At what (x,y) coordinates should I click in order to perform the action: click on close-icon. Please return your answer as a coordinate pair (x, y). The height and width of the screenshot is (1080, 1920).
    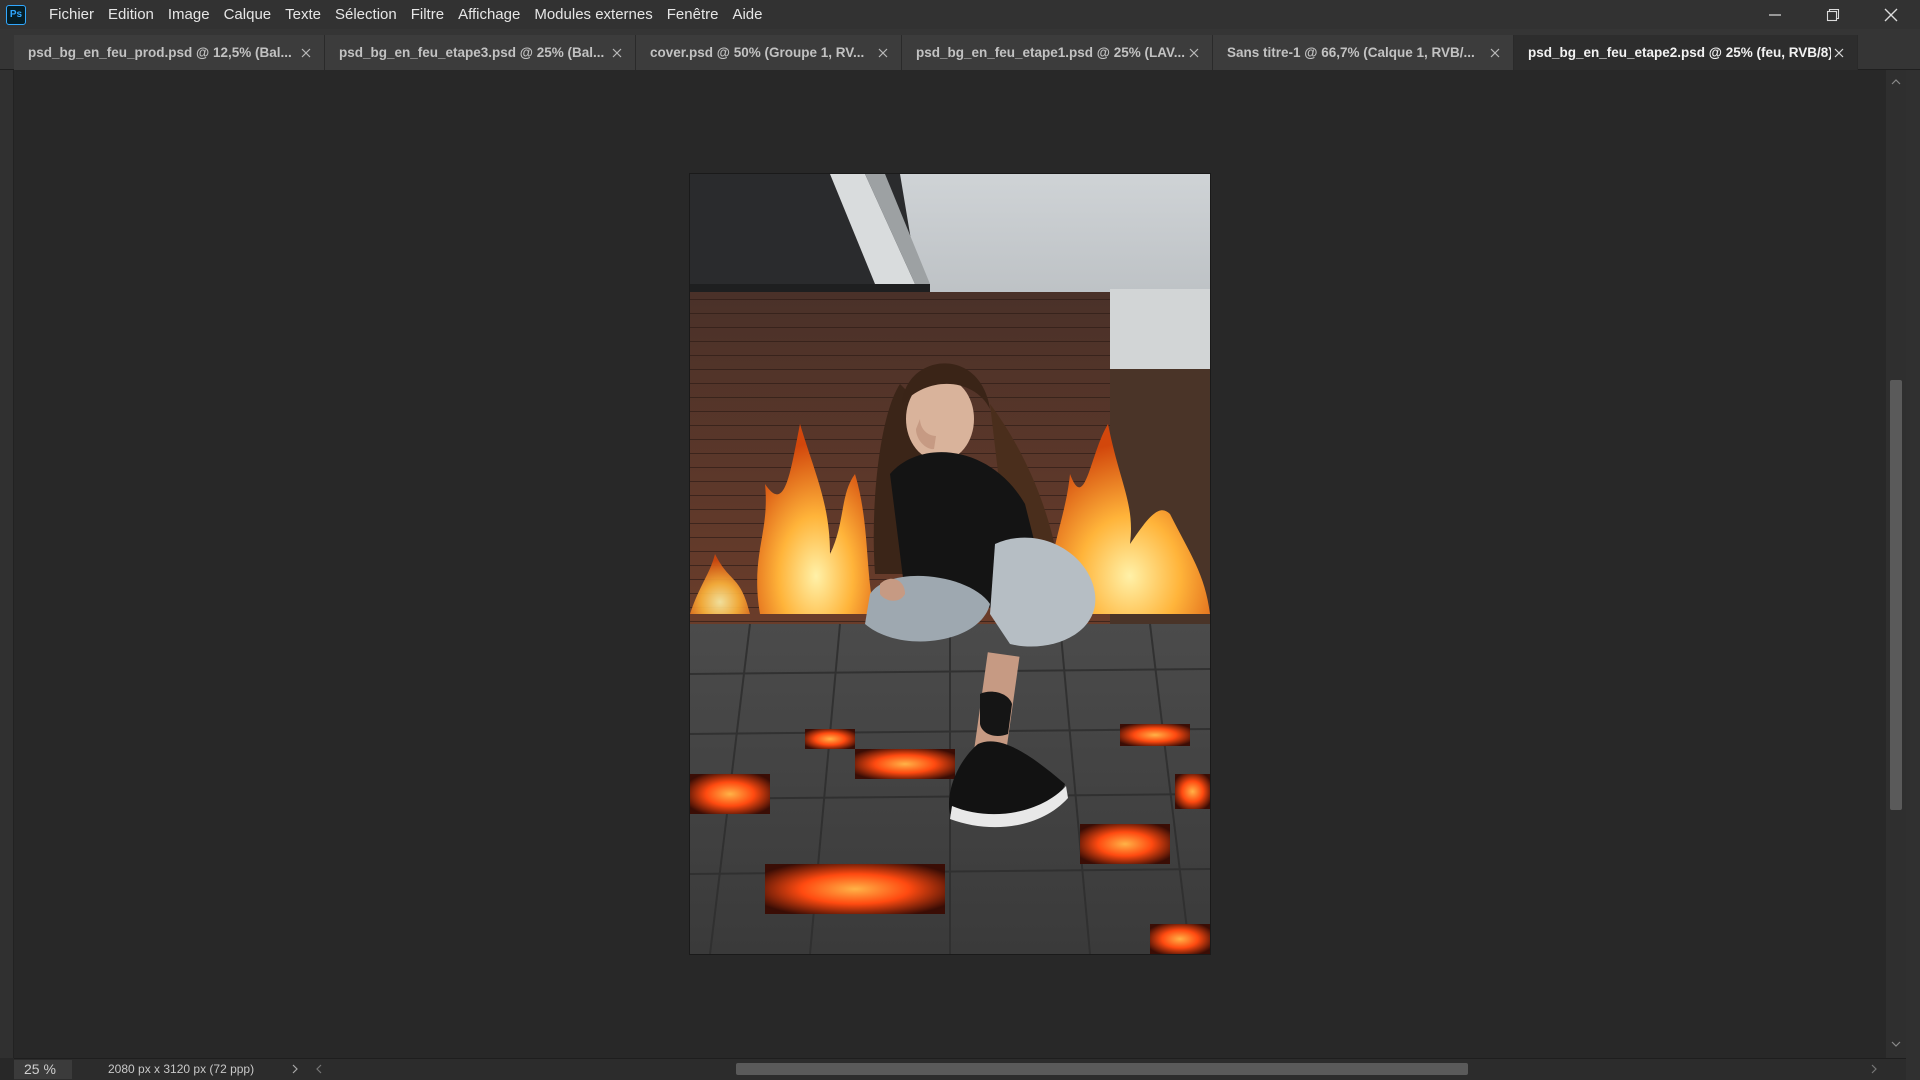
    Looking at the image, I should click on (1891, 14).